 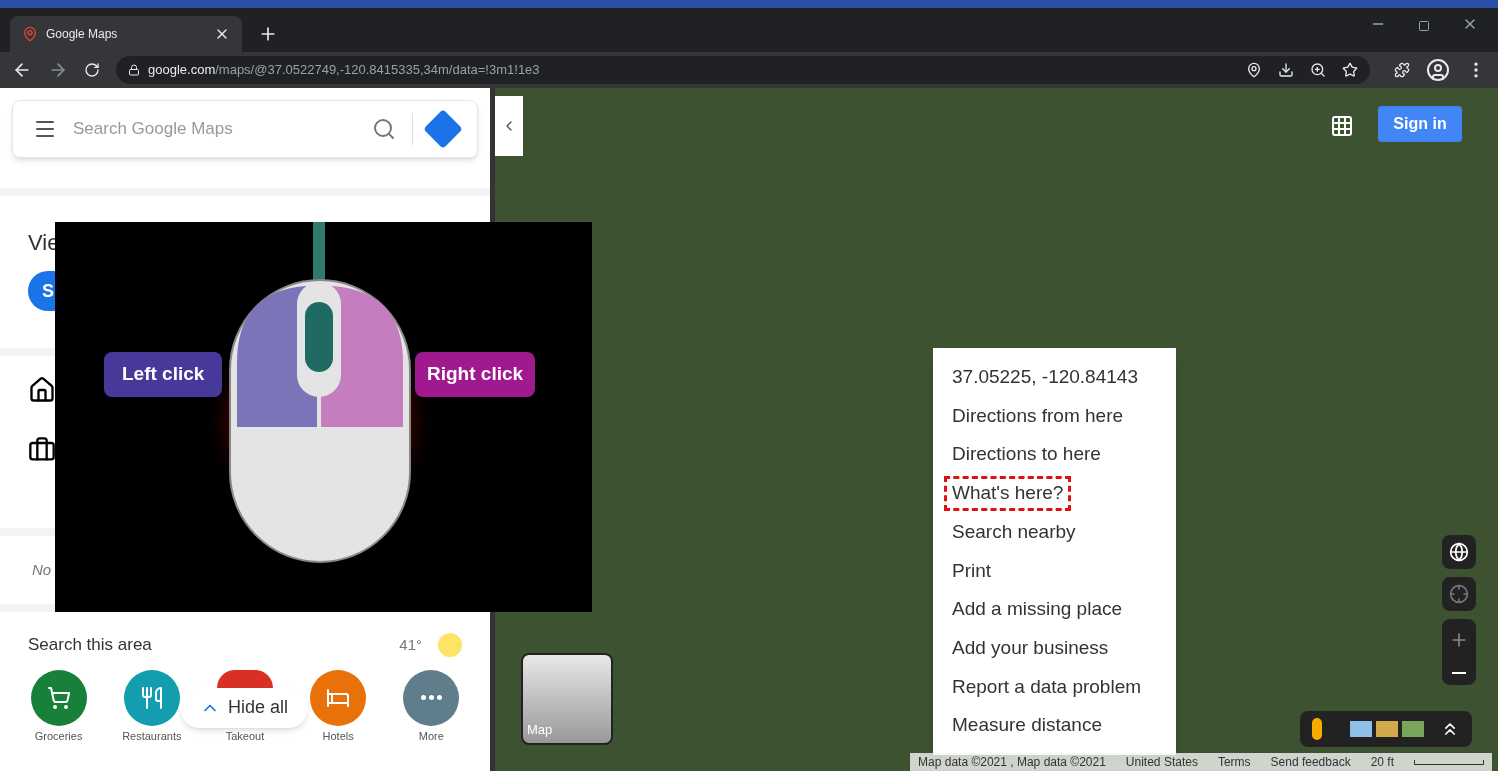 What do you see at coordinates (1047, 687) in the screenshot?
I see `menu-item: Report a data problem` at bounding box center [1047, 687].